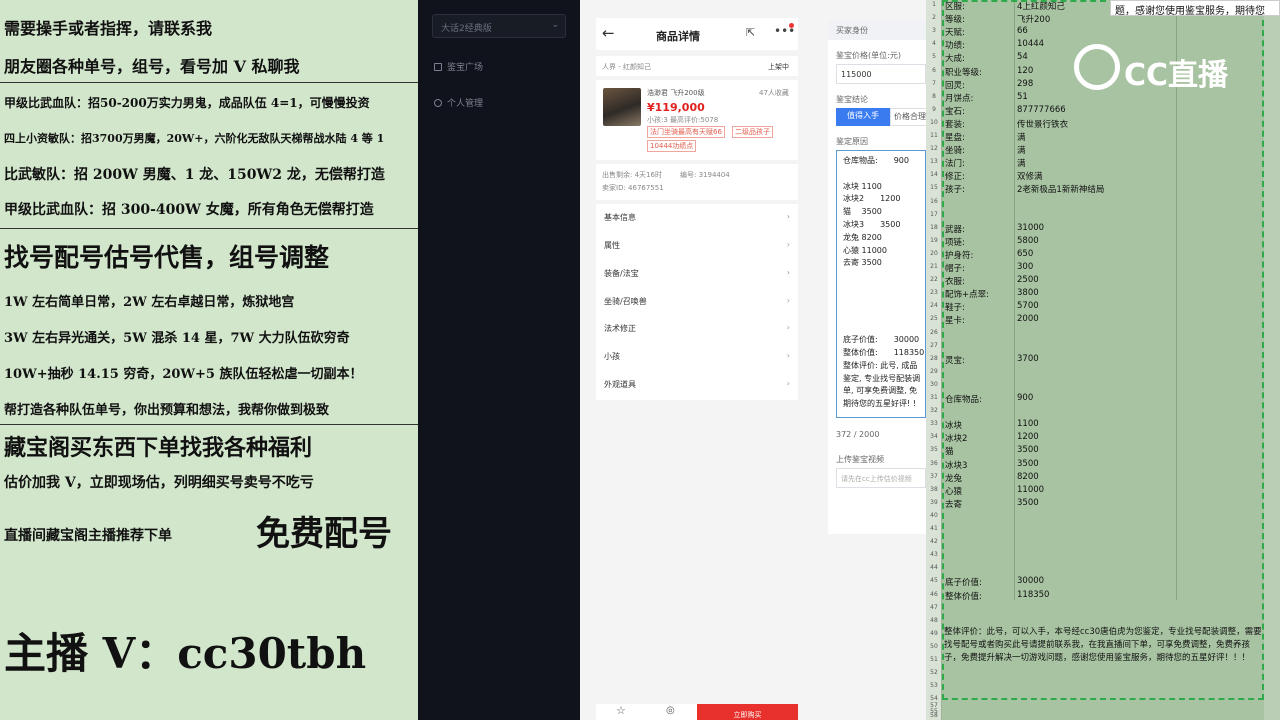  Describe the element at coordinates (621, 710) in the screenshot. I see `star-icon: ☆` at that location.